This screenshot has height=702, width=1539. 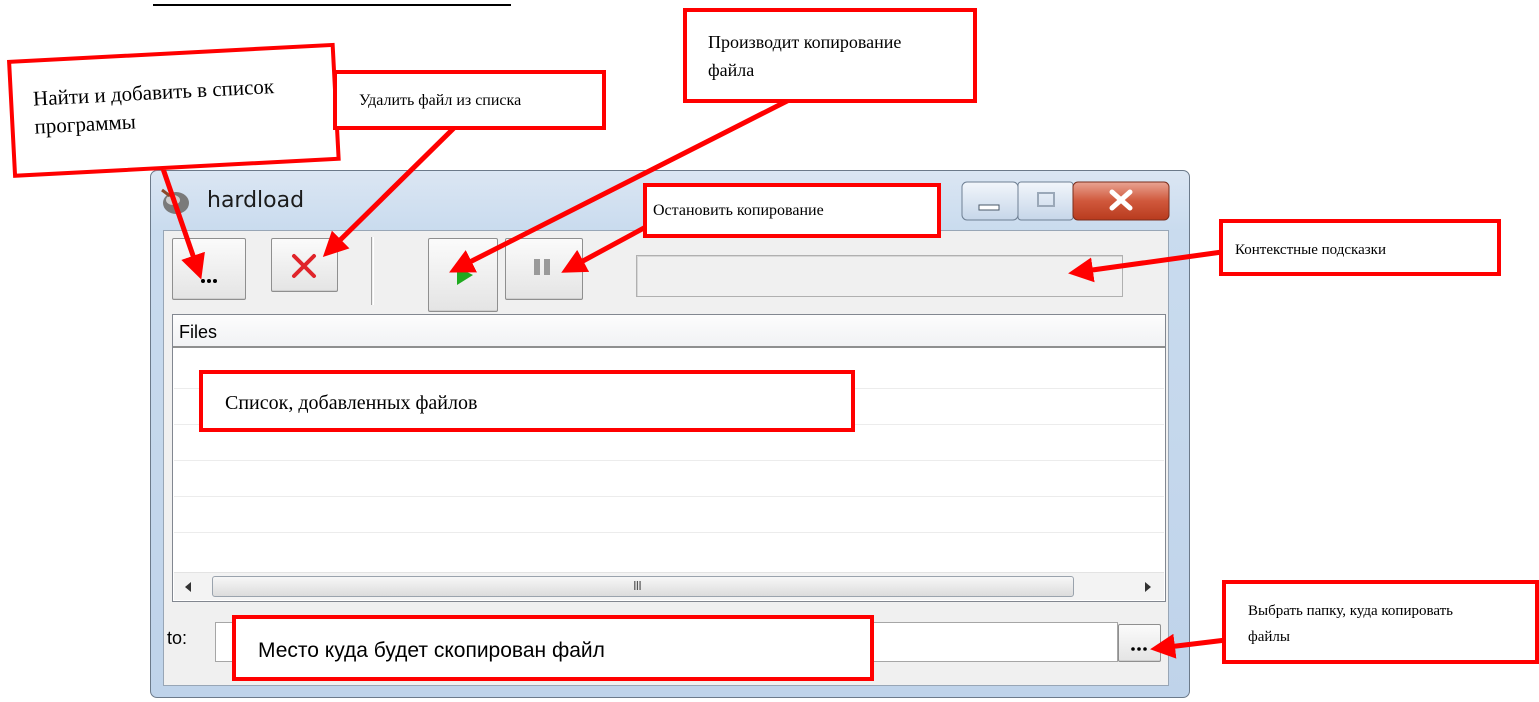 I want to click on annotation-destination: Место куда будет скопирован файл, so click(x=553, y=648).